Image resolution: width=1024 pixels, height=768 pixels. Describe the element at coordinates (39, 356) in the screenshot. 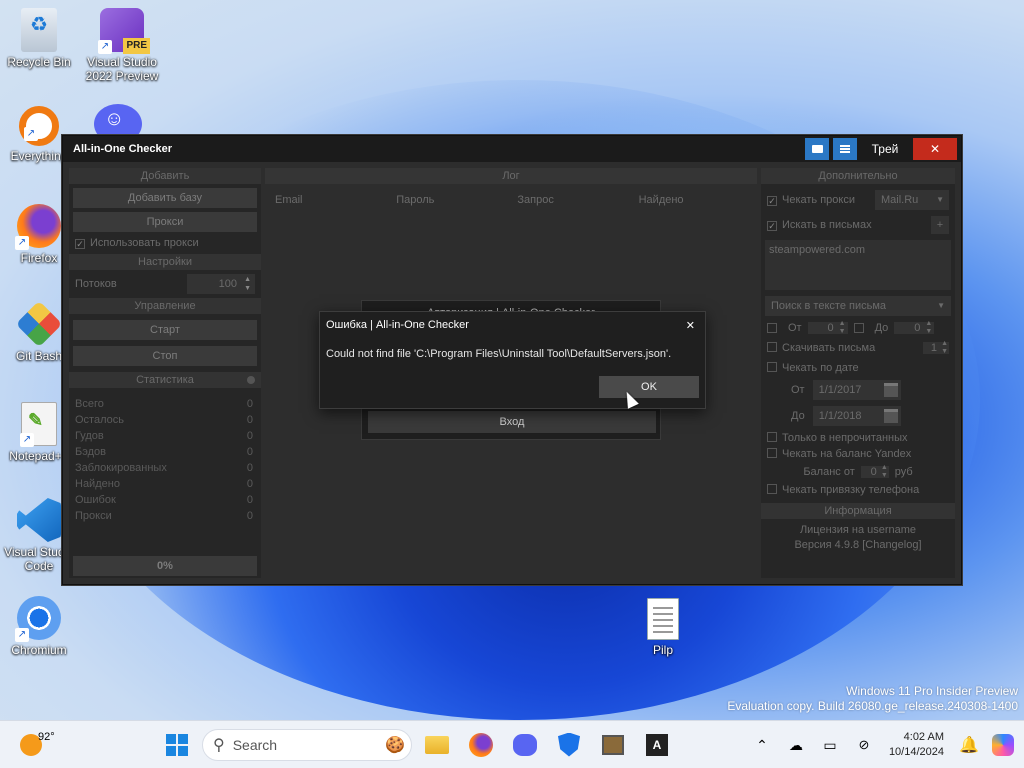

I see `desktop-icon-label: Git Bash` at that location.